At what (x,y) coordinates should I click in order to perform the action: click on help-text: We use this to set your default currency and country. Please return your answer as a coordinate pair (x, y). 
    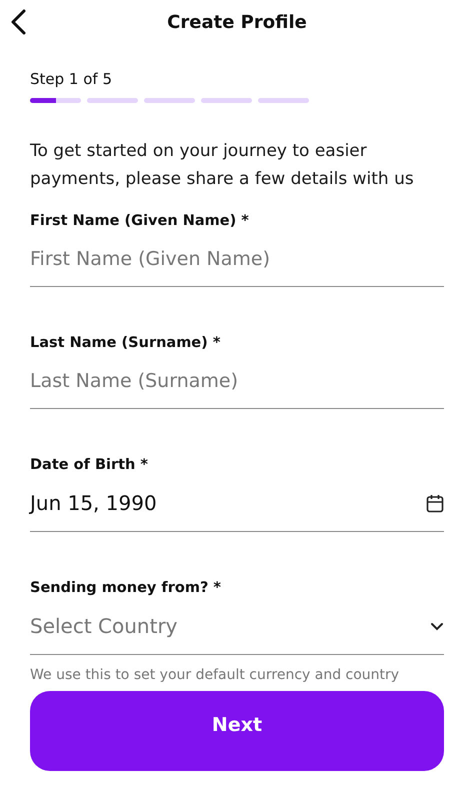
    Looking at the image, I should click on (215, 675).